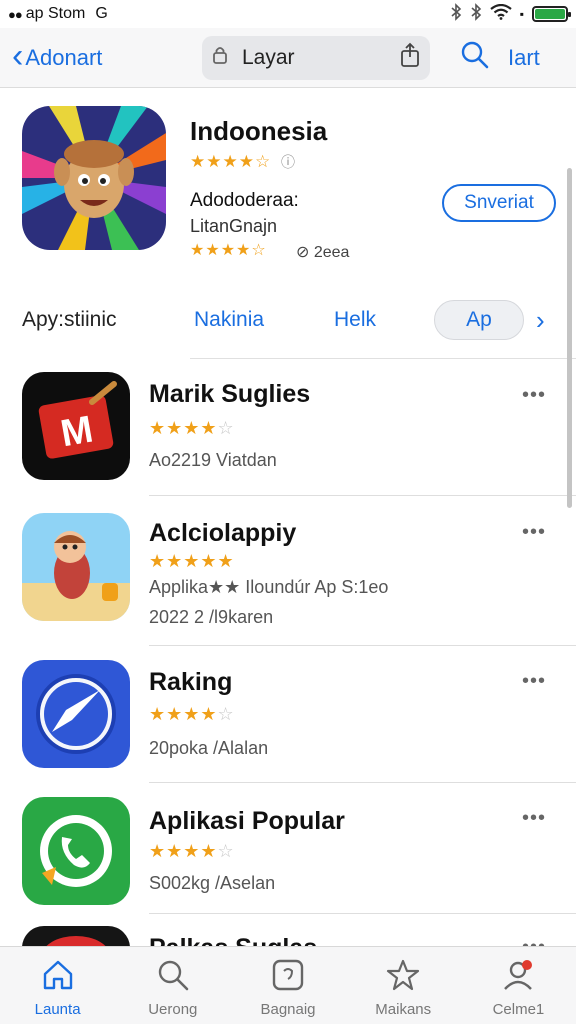  I want to click on nav-right-button: Iart, so click(524, 58).